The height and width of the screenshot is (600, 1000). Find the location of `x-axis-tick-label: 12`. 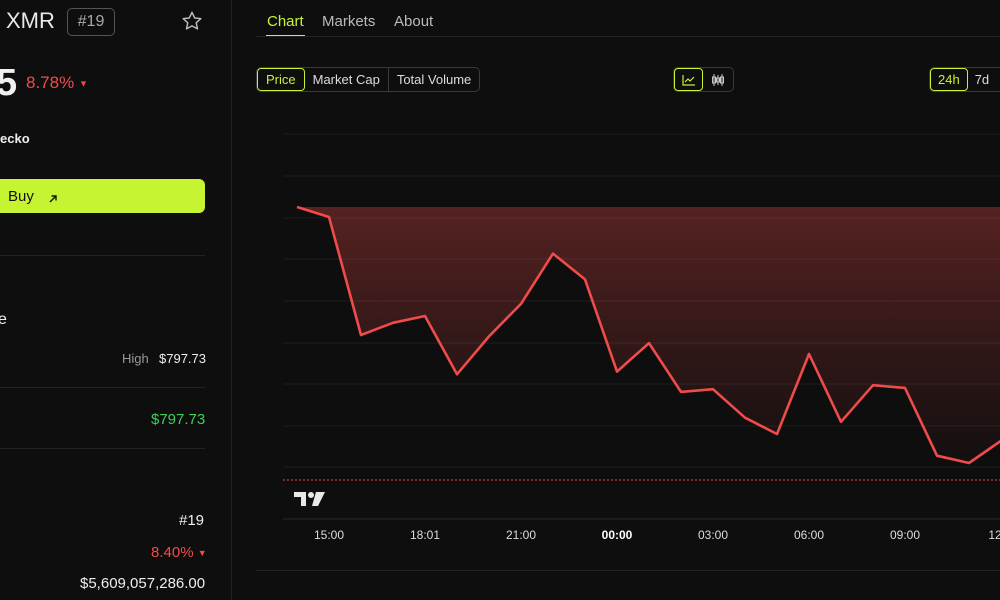

x-axis-tick-label: 12 is located at coordinates (994, 535).